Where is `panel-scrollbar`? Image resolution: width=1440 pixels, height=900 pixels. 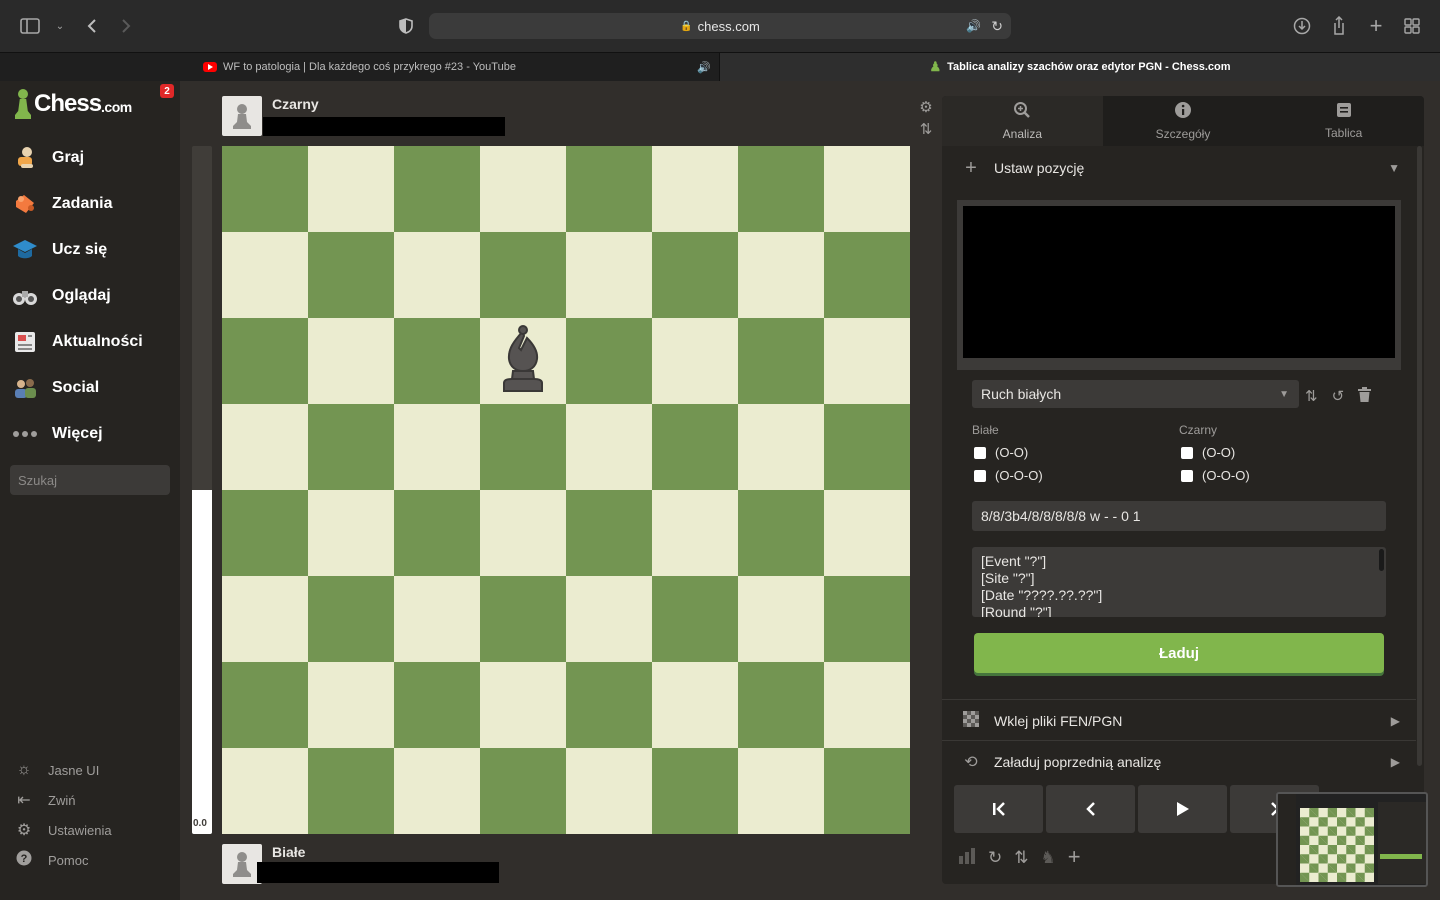
panel-scrollbar is located at coordinates (1419, 456).